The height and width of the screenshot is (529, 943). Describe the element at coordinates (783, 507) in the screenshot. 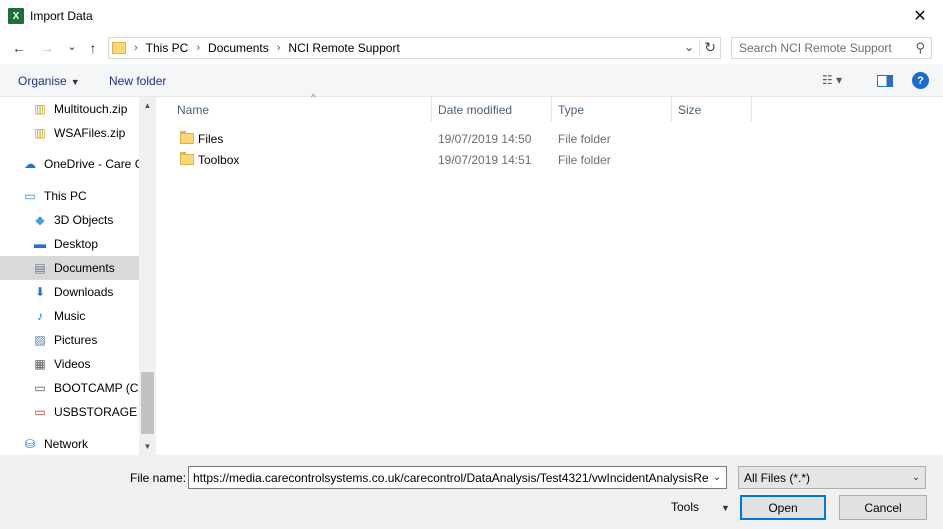

I see `open-button: Open` at that location.